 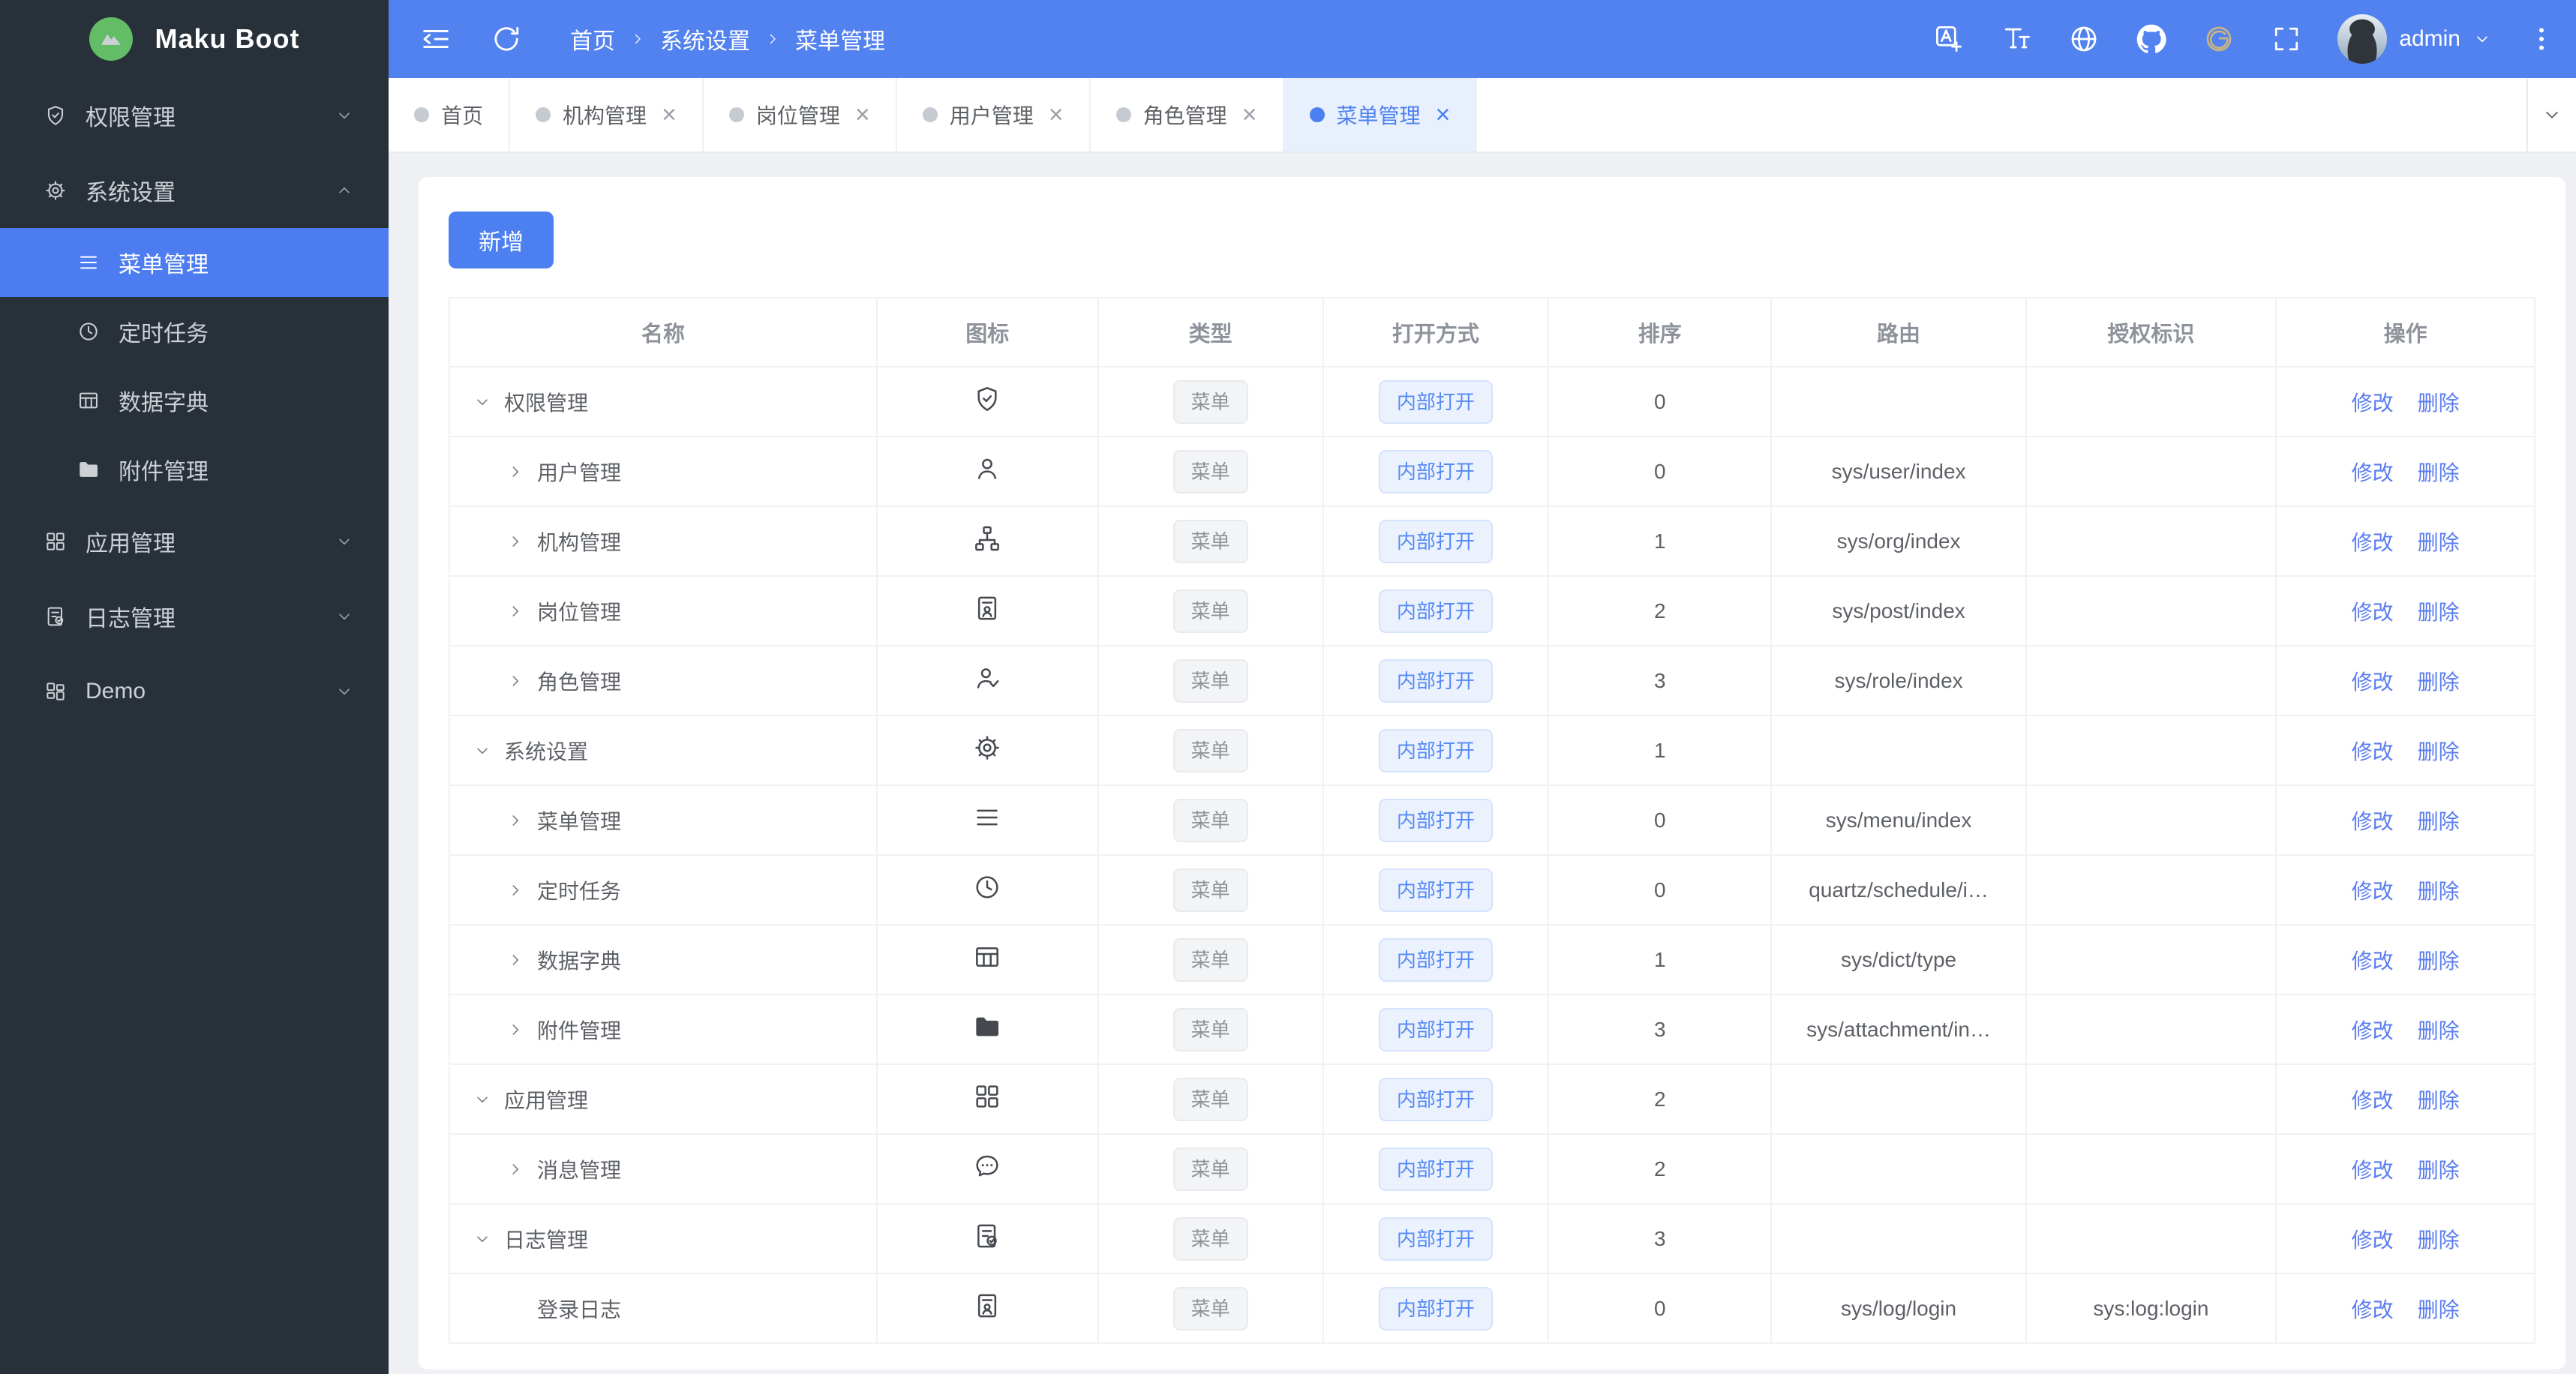 What do you see at coordinates (2414, 39) in the screenshot?
I see `user-menu: admin` at bounding box center [2414, 39].